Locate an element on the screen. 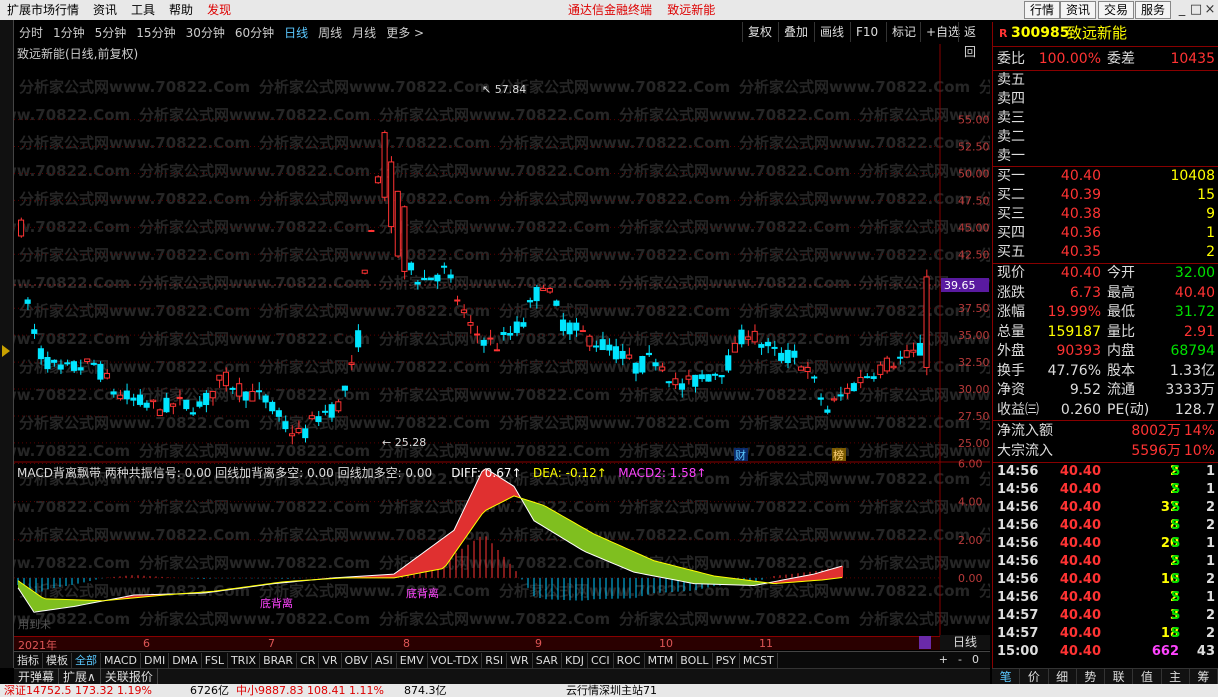 The image size is (1218, 697). indicator-tab: 指标 is located at coordinates (28, 660).